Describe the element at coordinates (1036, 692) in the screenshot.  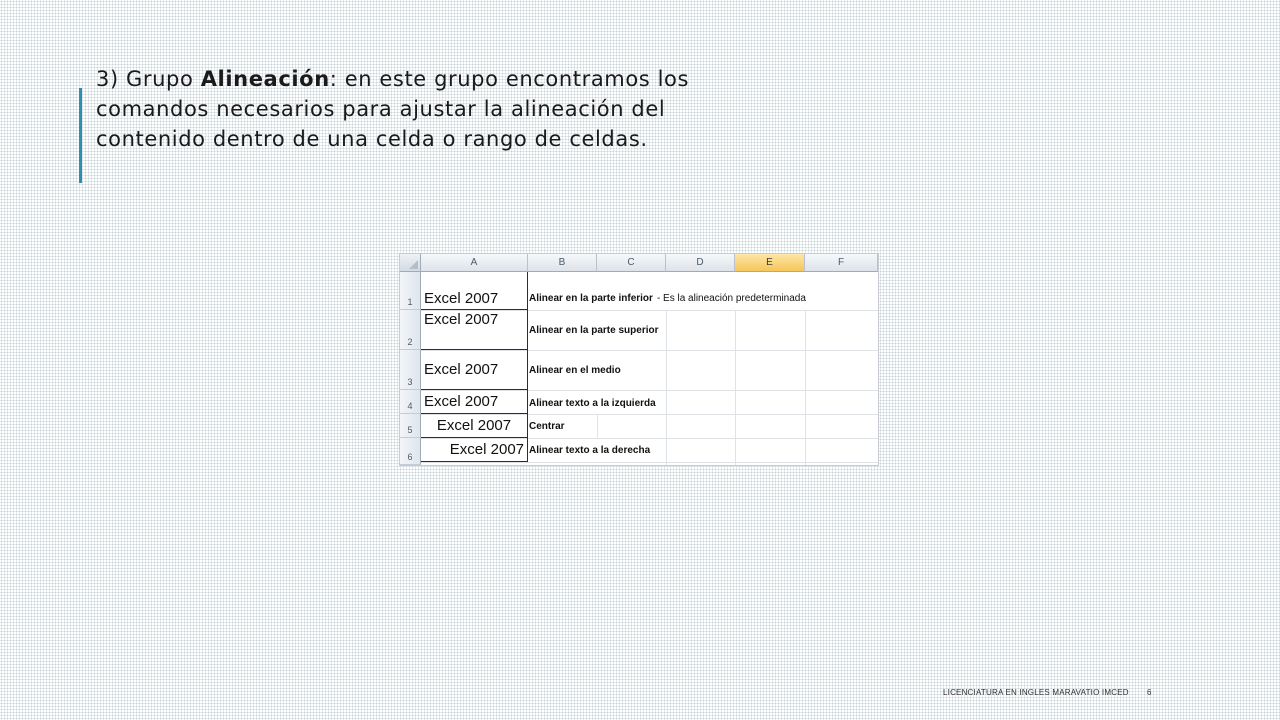
I see `footer-text: LICENCIATURA EN INGLES MARAVATIO IMCED` at that location.